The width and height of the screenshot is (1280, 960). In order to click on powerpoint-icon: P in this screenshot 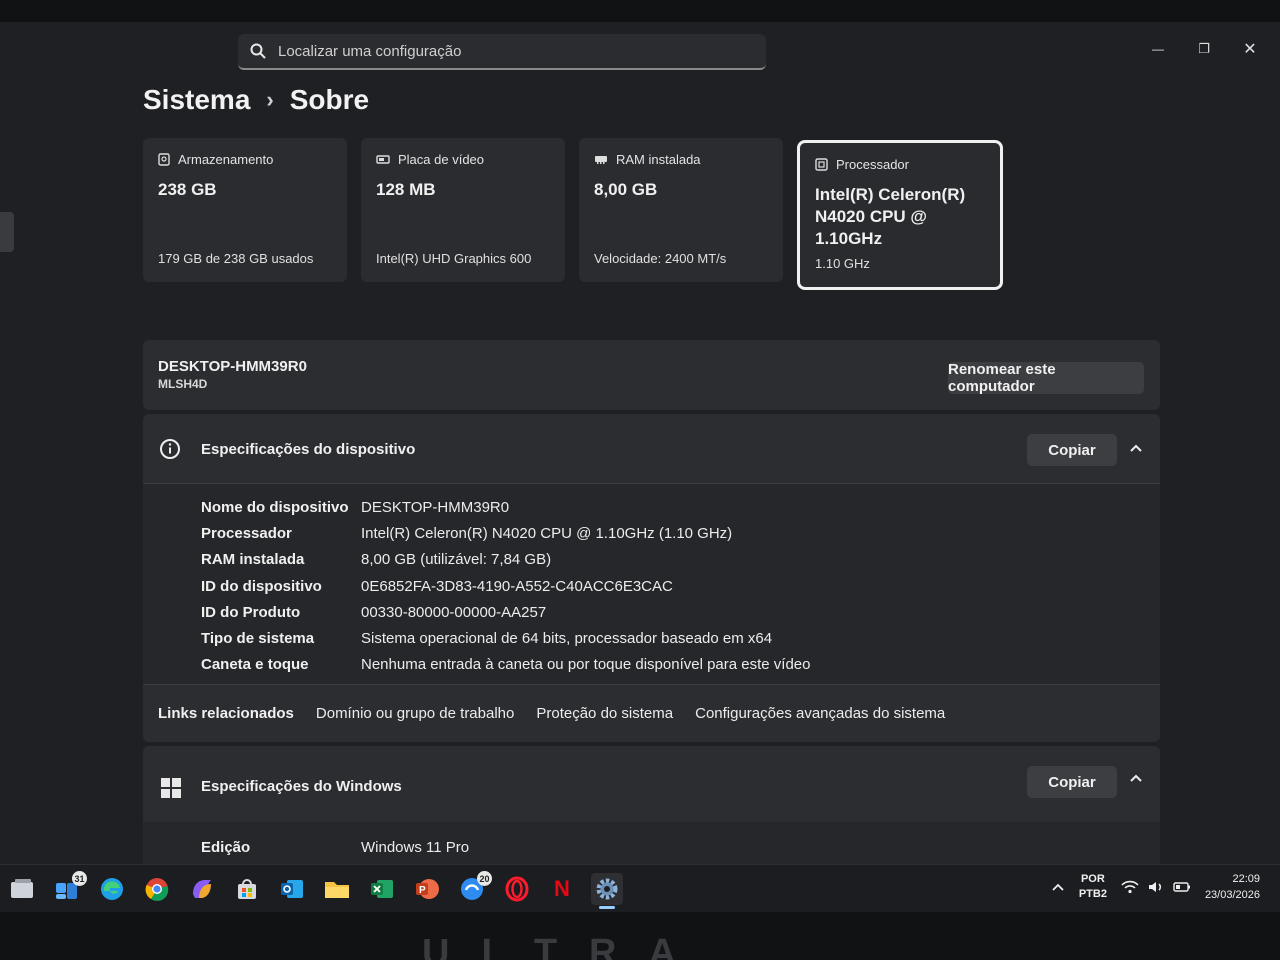, I will do `click(427, 889)`.